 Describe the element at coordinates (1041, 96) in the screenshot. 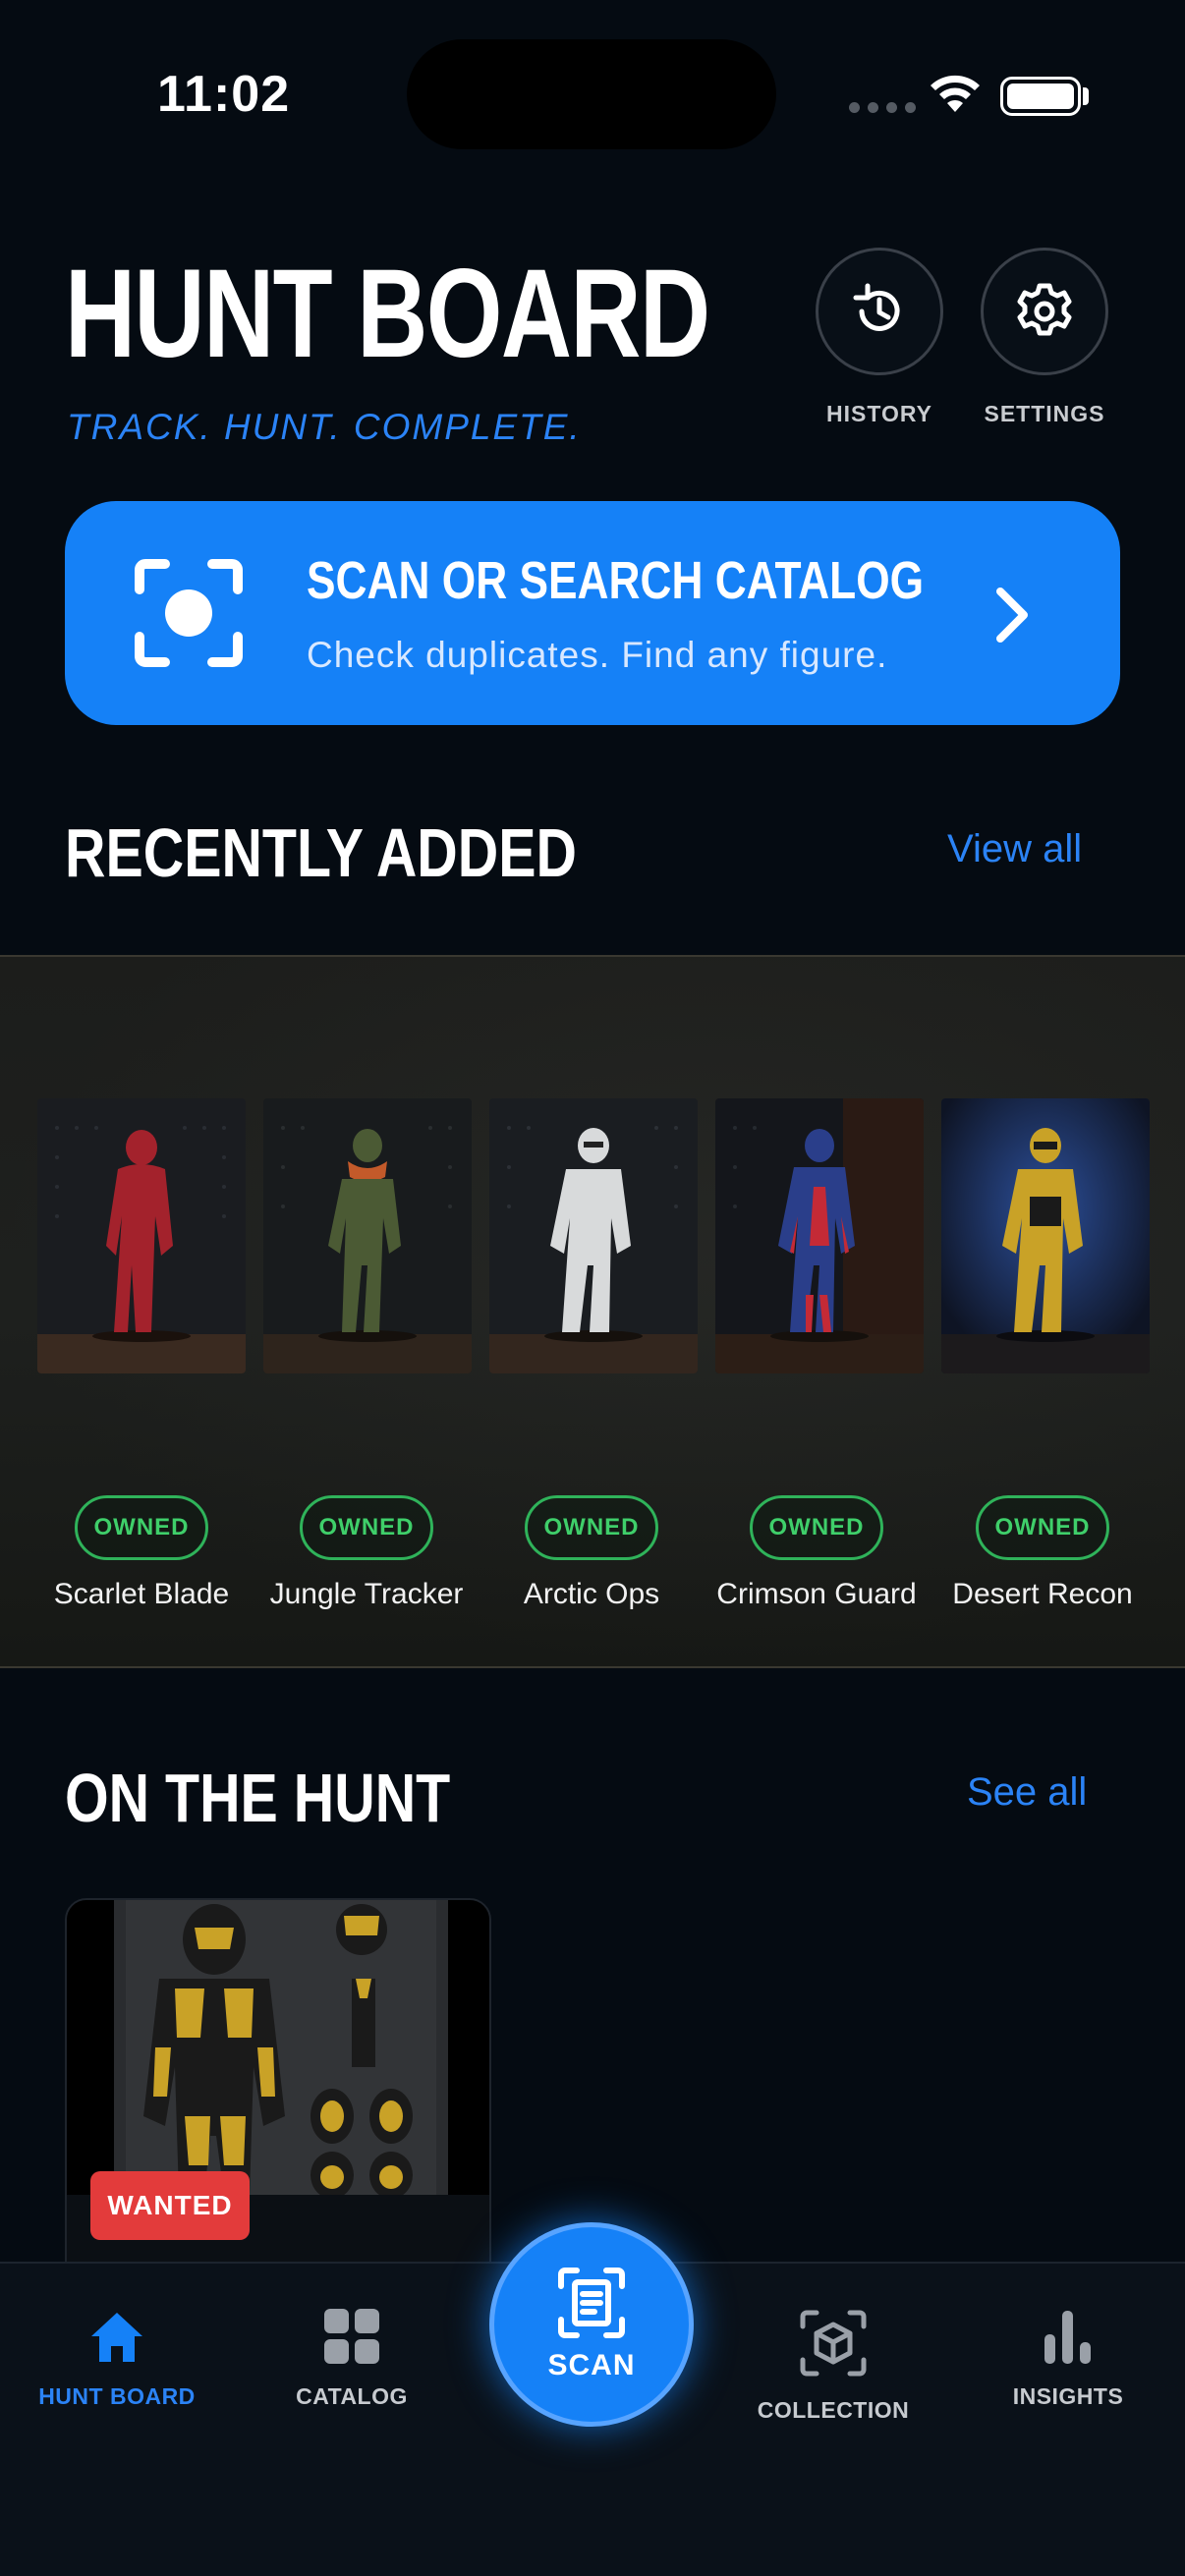

I see `battery-icon` at that location.